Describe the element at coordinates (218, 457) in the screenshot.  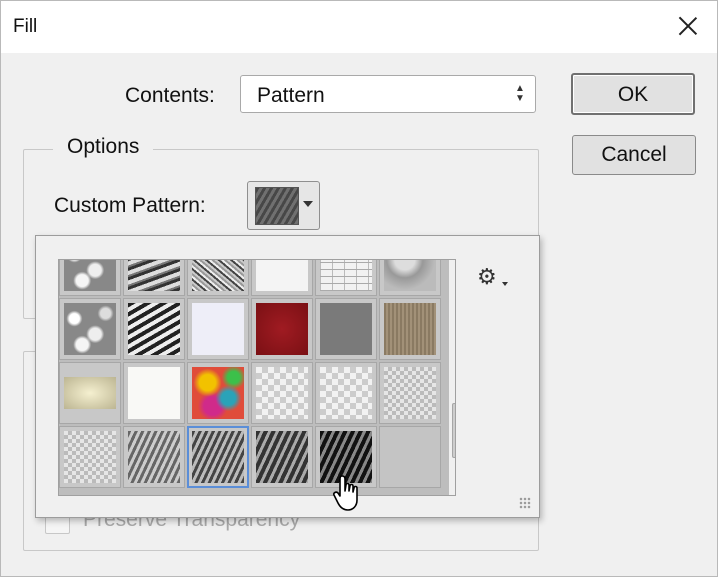
I see `pattern-cell-selected` at that location.